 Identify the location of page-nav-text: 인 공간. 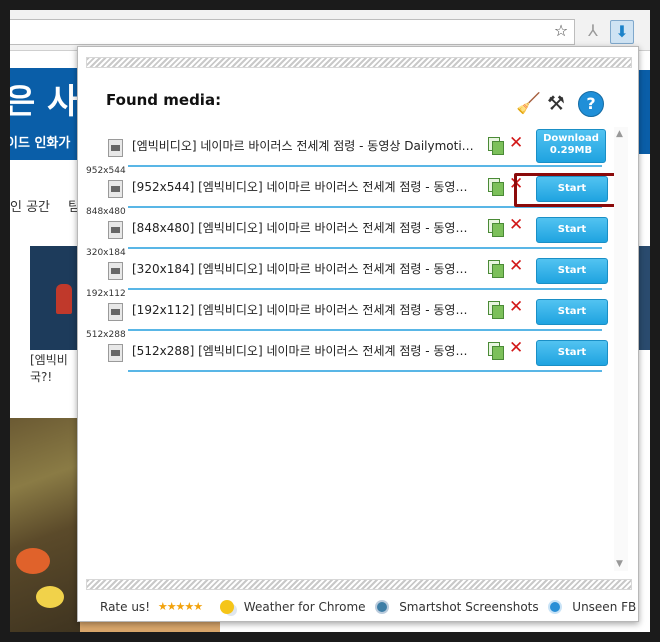
(30, 205).